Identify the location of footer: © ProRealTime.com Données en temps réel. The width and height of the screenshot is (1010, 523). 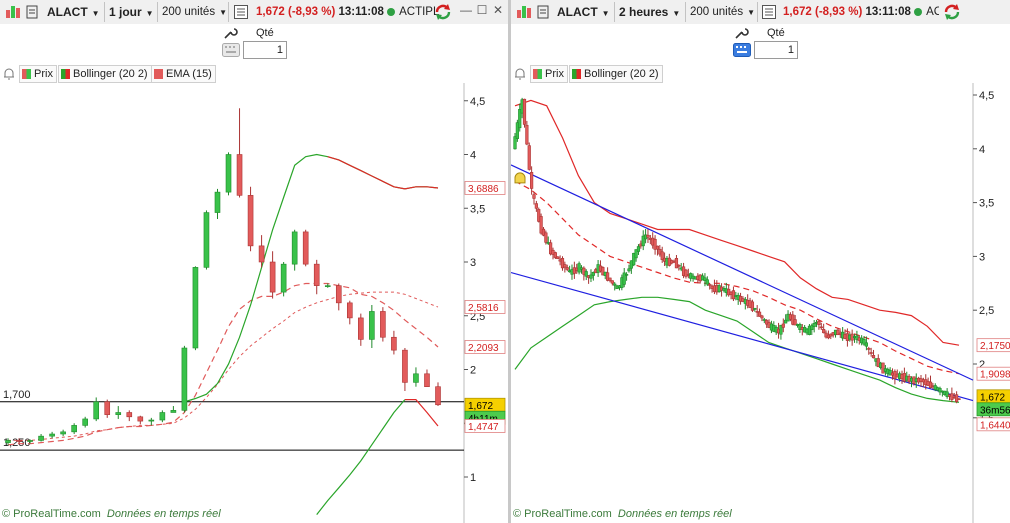
(111, 514).